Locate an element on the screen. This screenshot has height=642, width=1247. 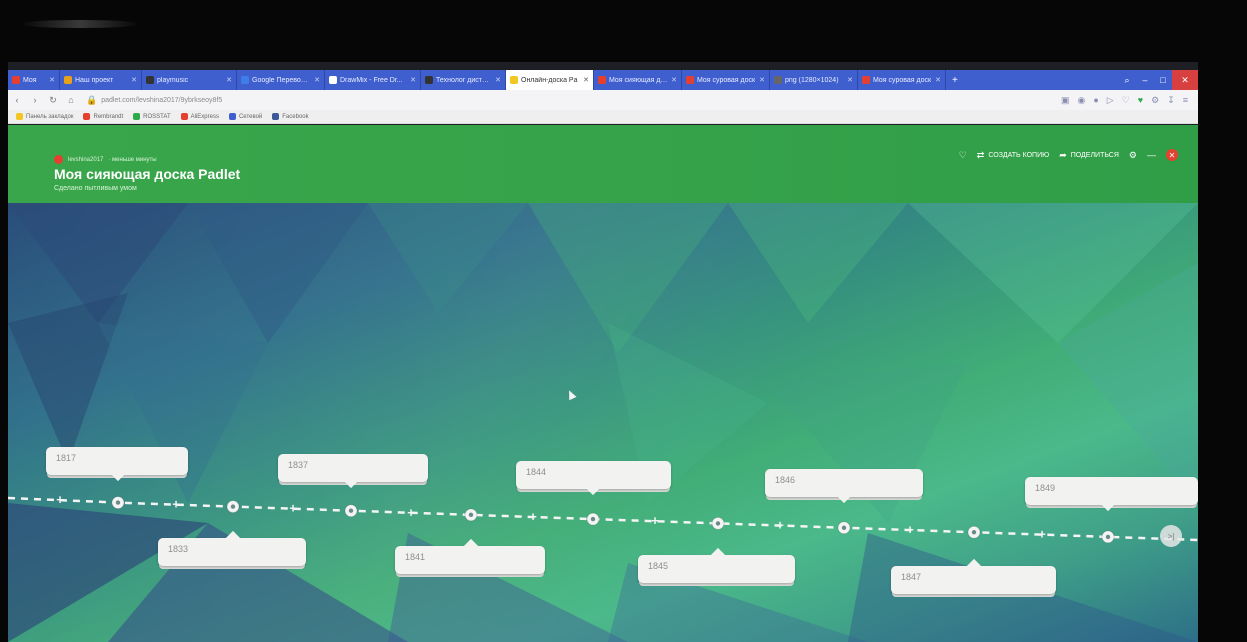
new-tab-icon: + is located at coordinates (955, 80).